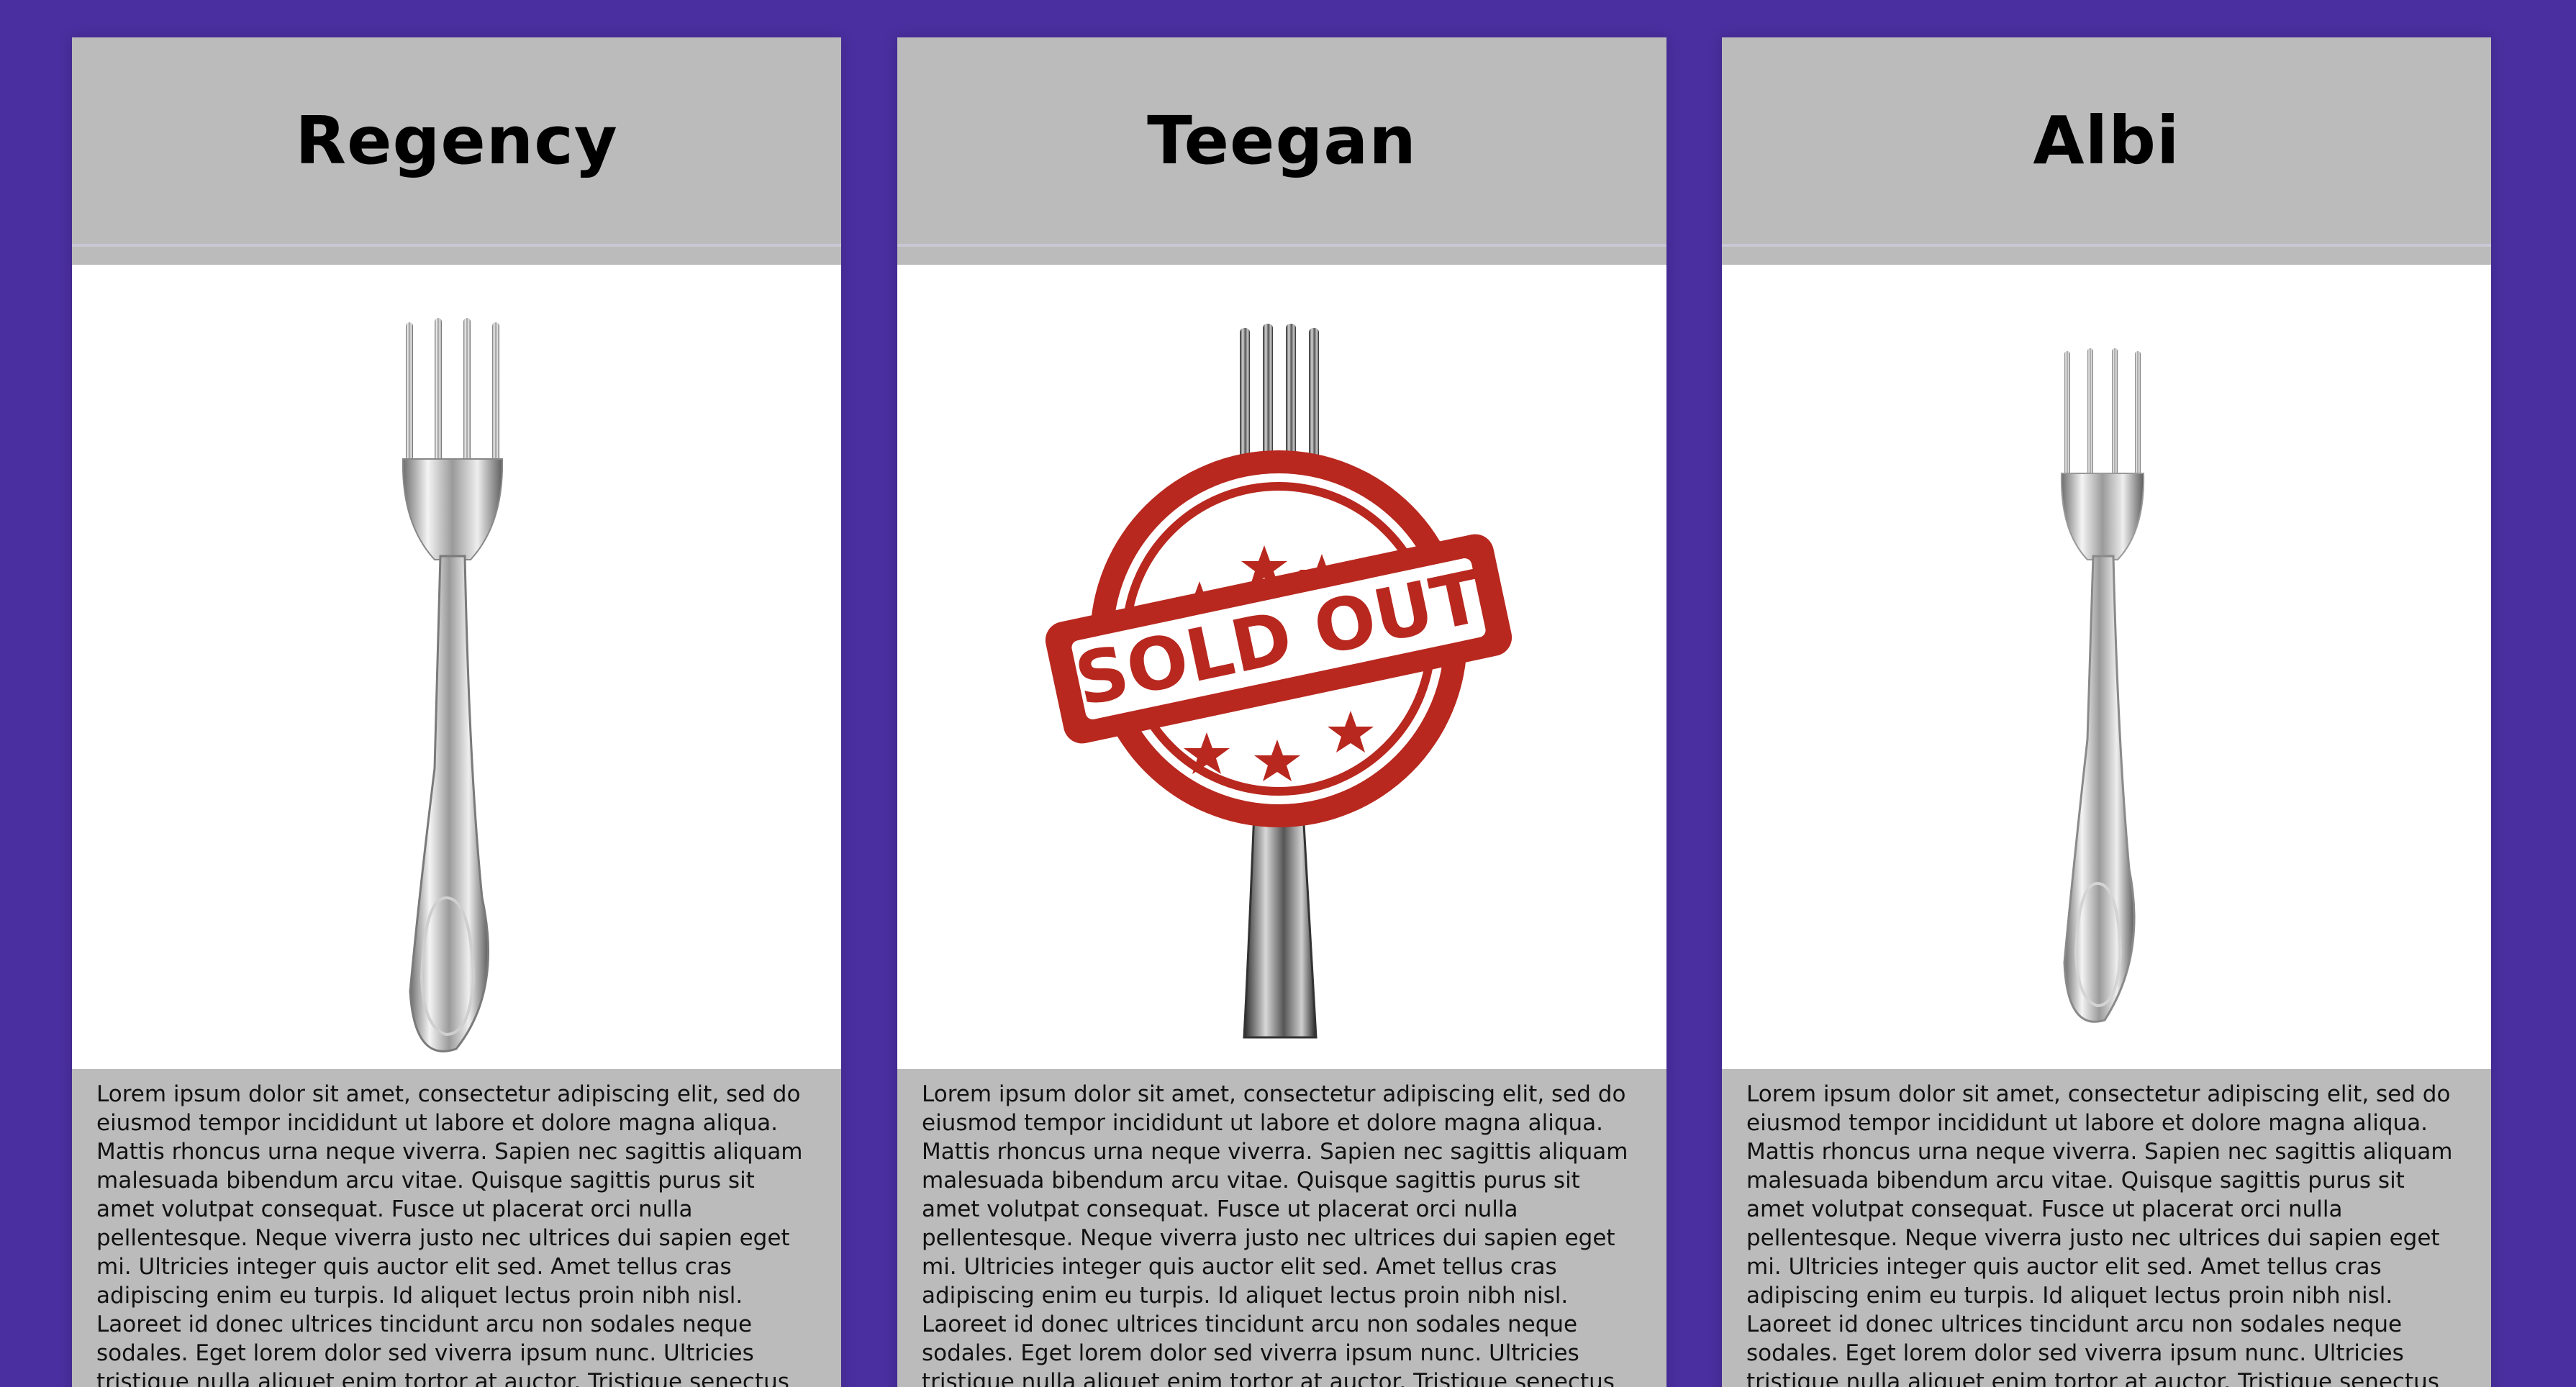 Image resolution: width=2576 pixels, height=1387 pixels. I want to click on sold-out-stamp: SOLD OUT, so click(1279, 638).